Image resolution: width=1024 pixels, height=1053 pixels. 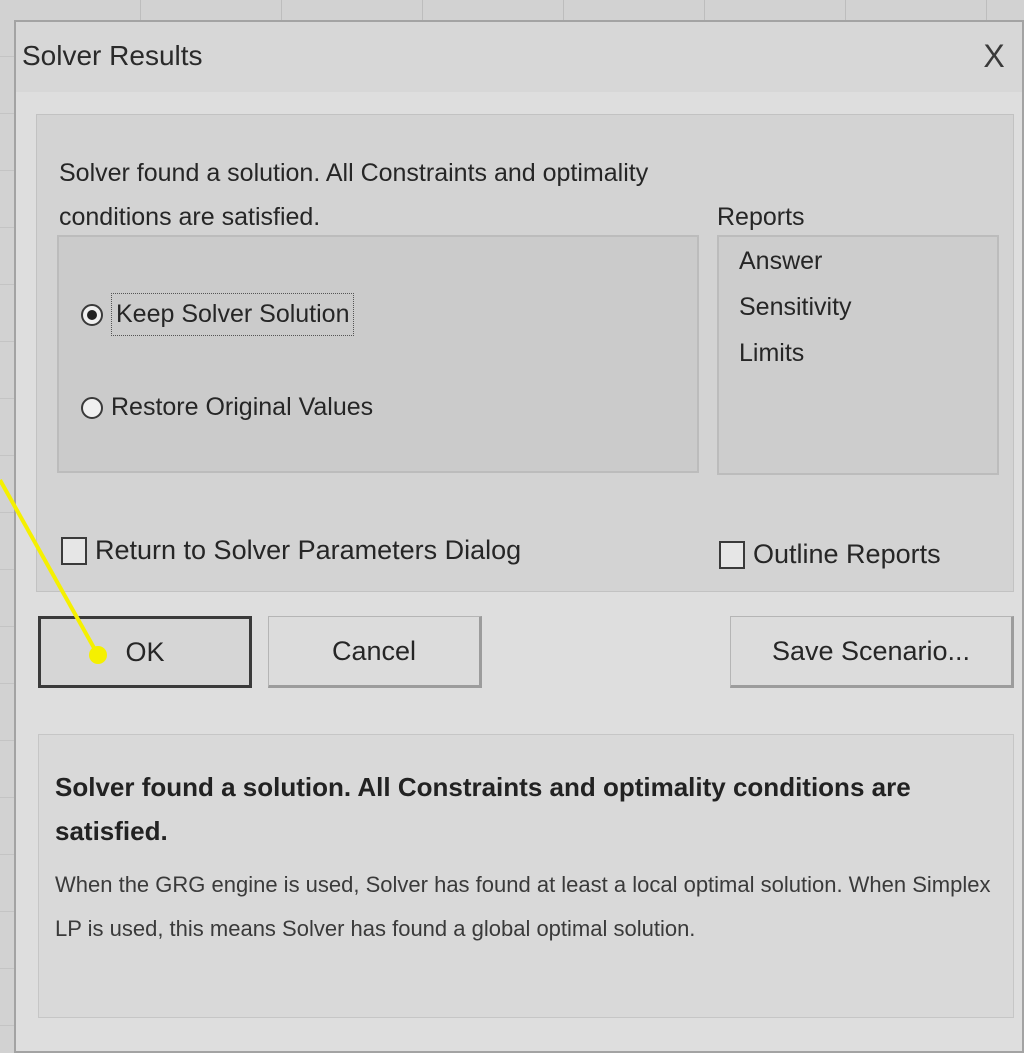 I want to click on title-bar: Solver Results X, so click(x=519, y=57).